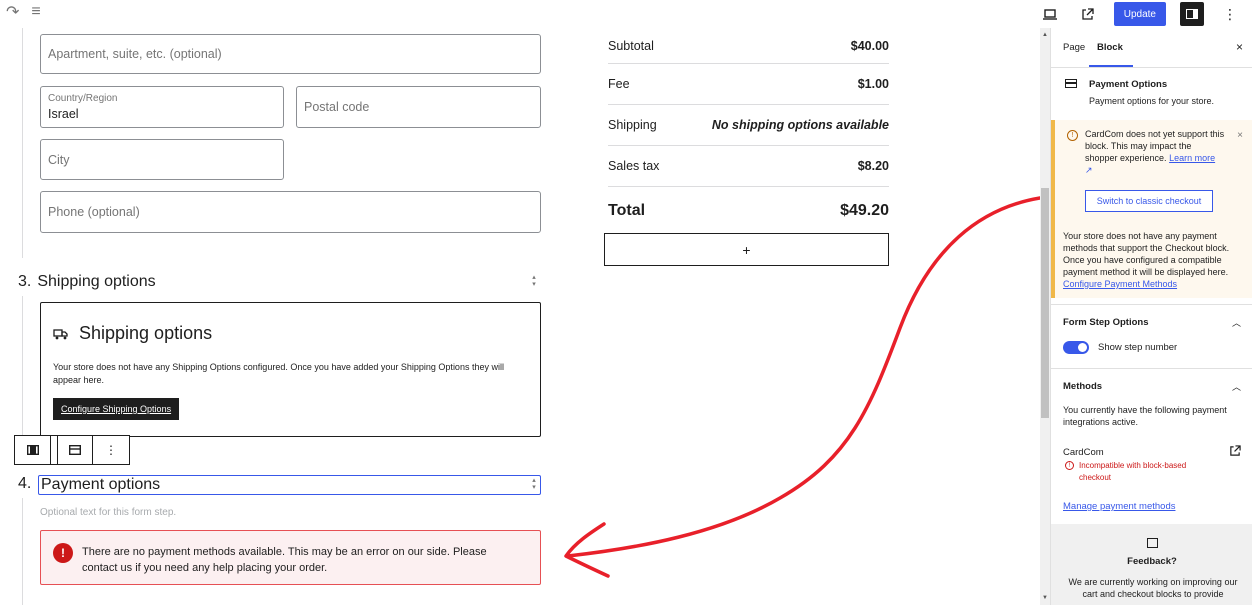  What do you see at coordinates (1120, 284) in the screenshot?
I see `configure-payment-methods-link: Configure Payment Methods` at bounding box center [1120, 284].